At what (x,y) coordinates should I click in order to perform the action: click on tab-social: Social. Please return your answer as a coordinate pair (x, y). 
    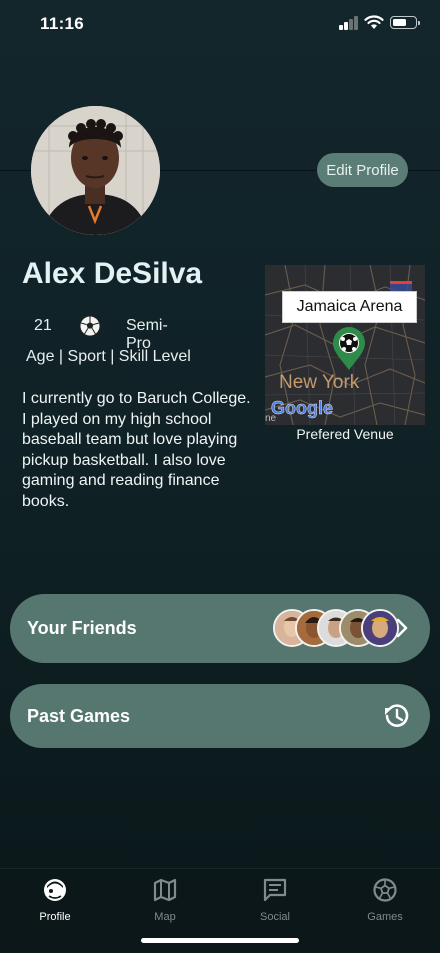
    Looking at the image, I should click on (275, 902).